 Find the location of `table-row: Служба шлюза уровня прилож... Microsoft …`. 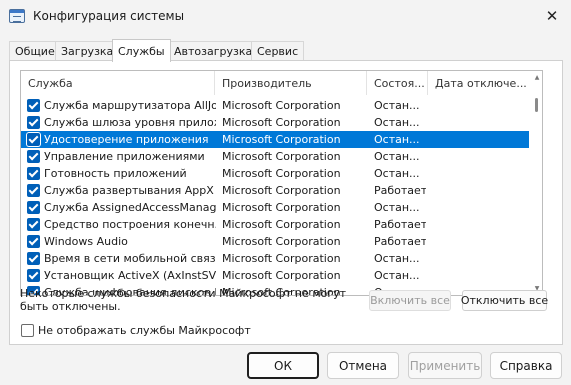

table-row: Служба шлюза уровня прилож... Microsoft … is located at coordinates (275, 122).